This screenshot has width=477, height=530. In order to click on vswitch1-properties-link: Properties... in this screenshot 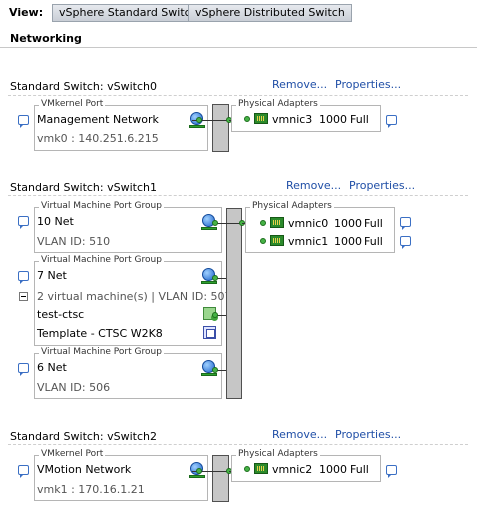, I will do `click(382, 185)`.